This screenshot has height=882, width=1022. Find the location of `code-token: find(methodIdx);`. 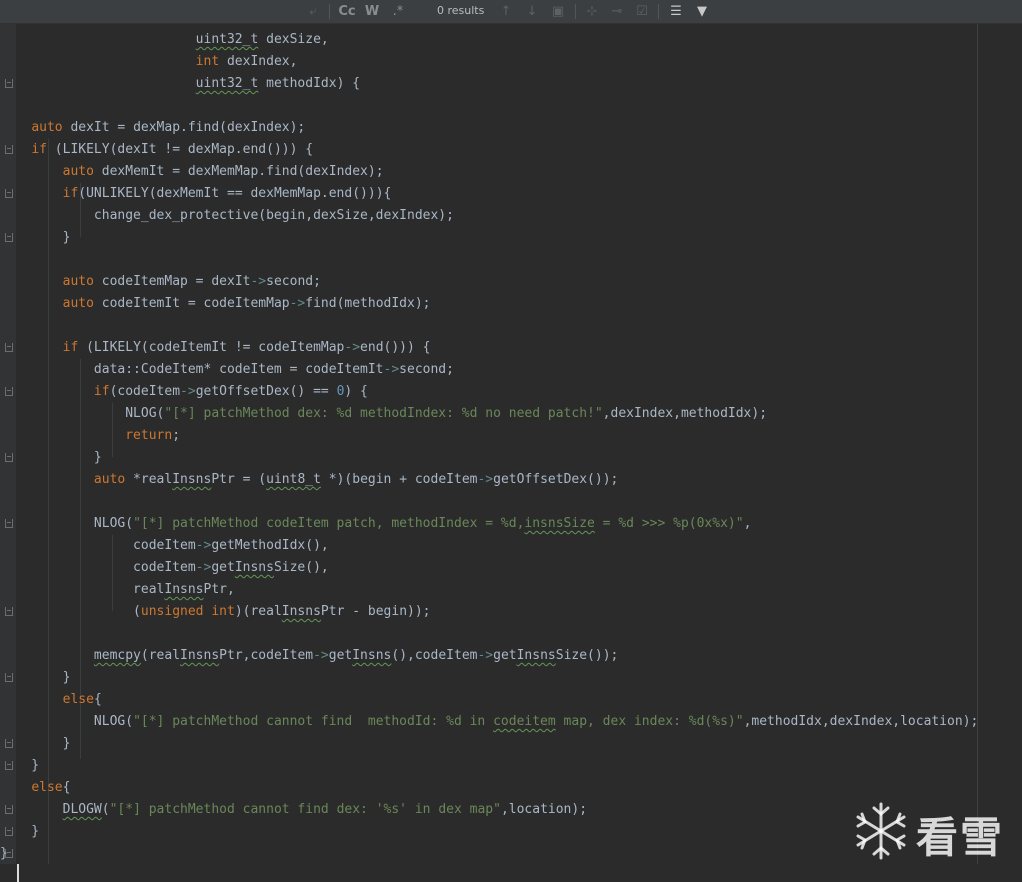

code-token: find(methodIdx); is located at coordinates (368, 303).